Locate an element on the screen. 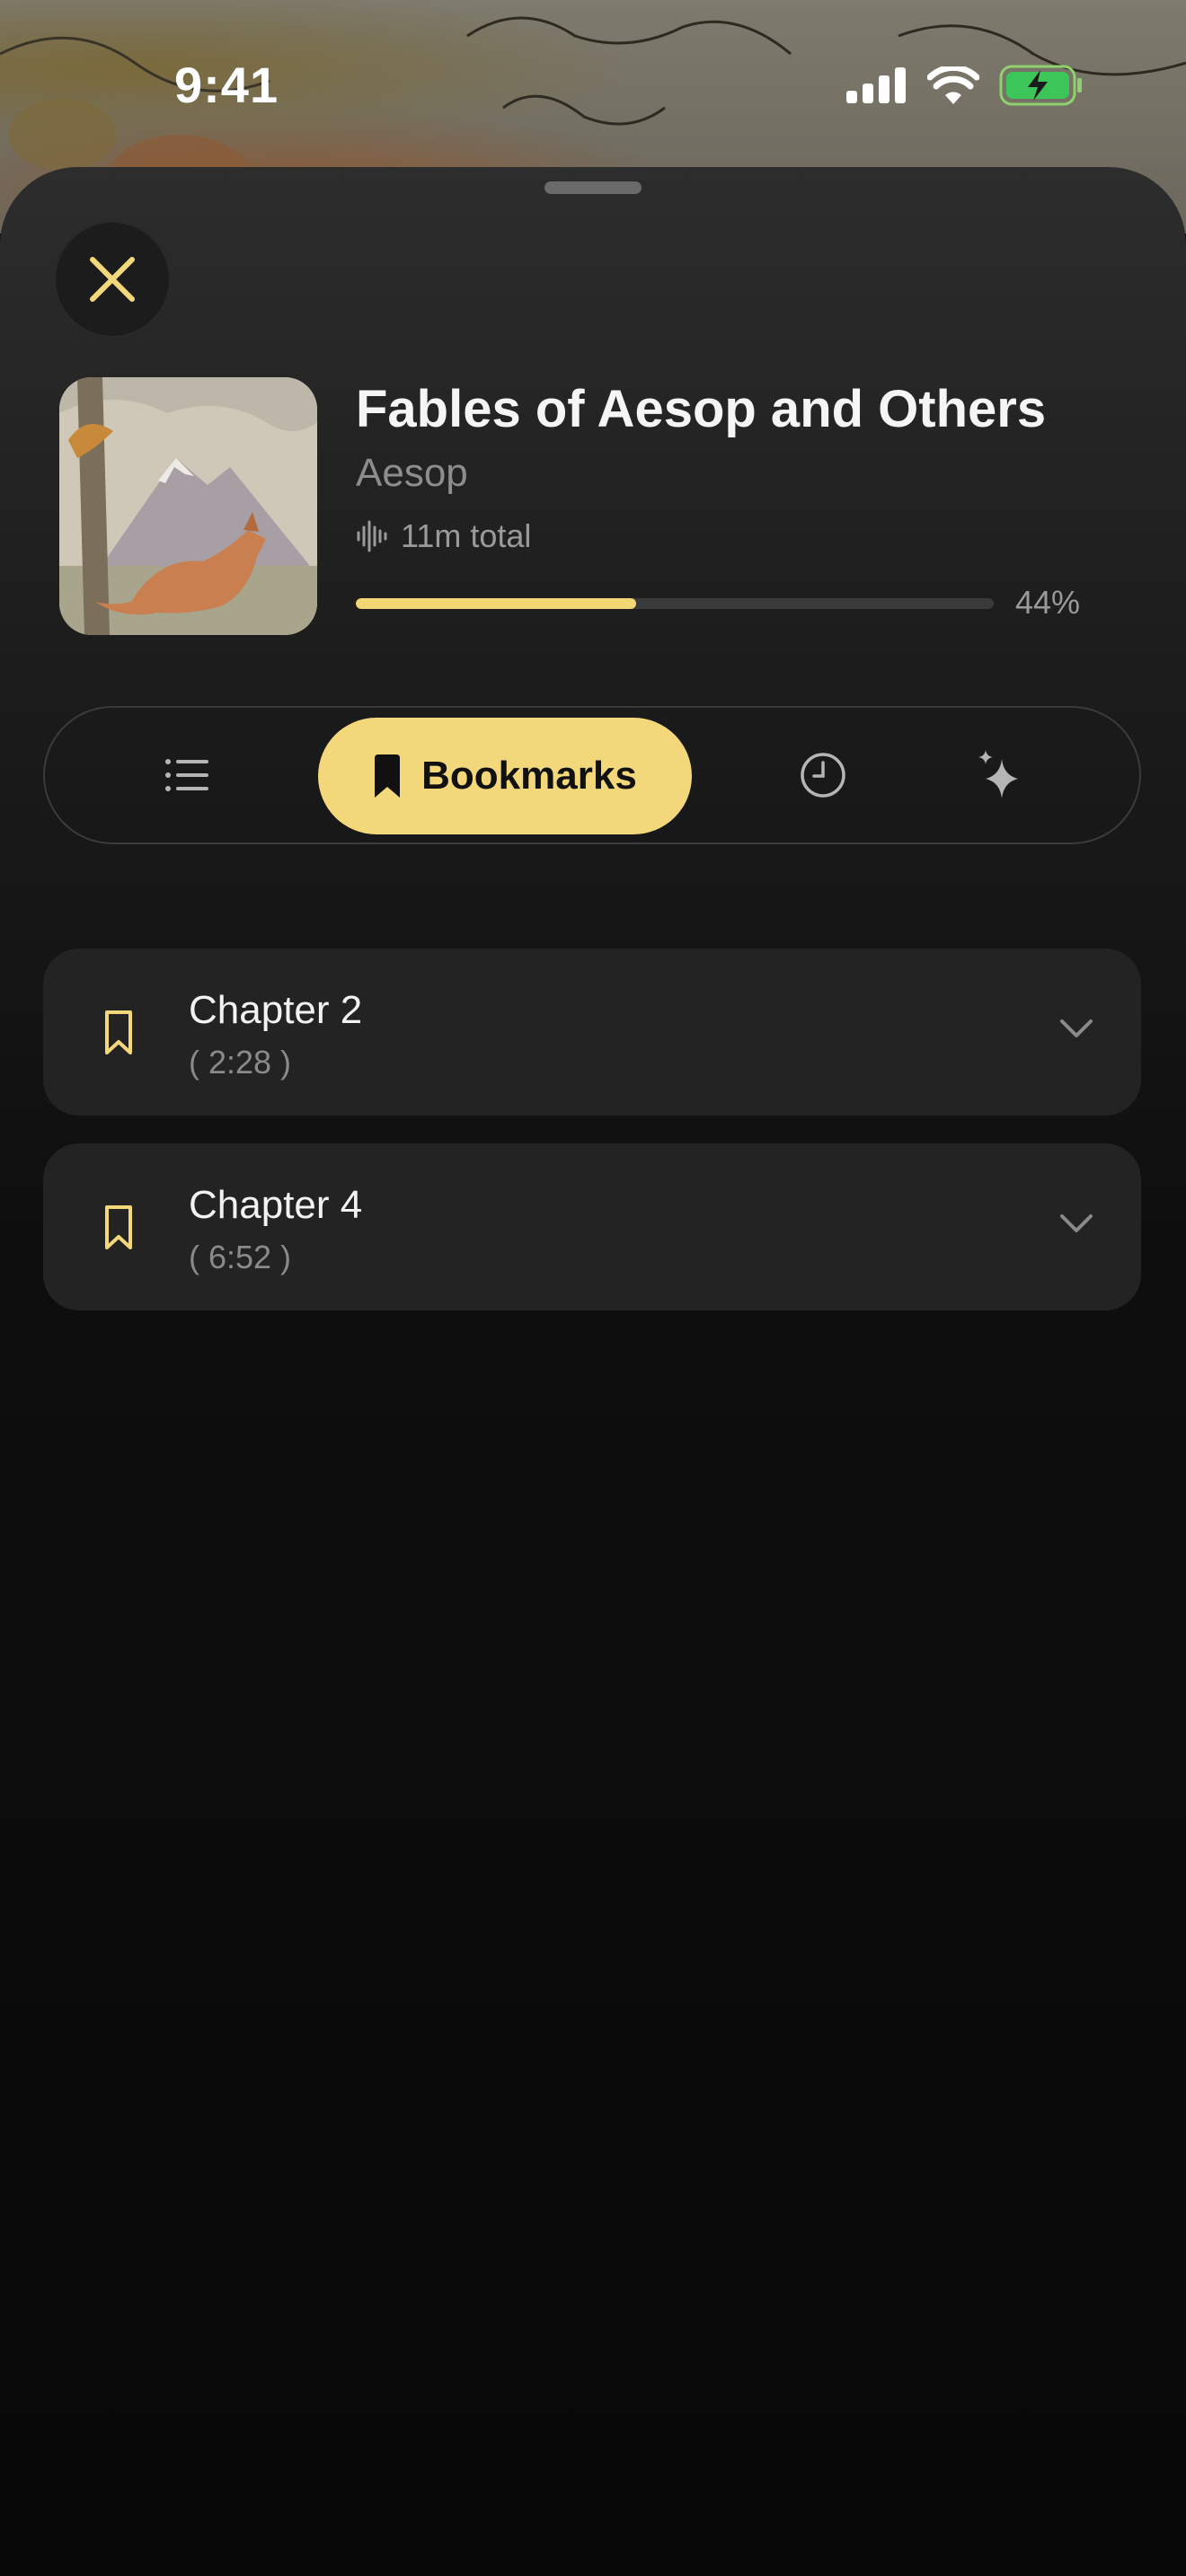 Image resolution: width=1186 pixels, height=2576 pixels. tab-ai is located at coordinates (999, 775).